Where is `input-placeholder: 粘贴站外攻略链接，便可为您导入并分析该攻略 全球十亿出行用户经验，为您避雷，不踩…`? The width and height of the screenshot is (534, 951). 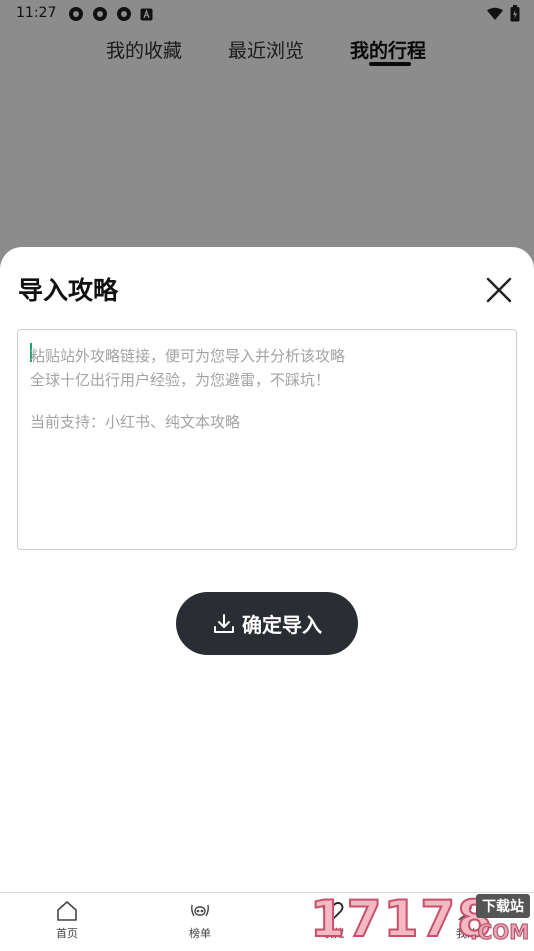
input-placeholder: 粘贴站外攻略链接，便可为您导入并分析该攻略 全球十亿出行用户经验，为您避雷，不踩… is located at coordinates (265, 389).